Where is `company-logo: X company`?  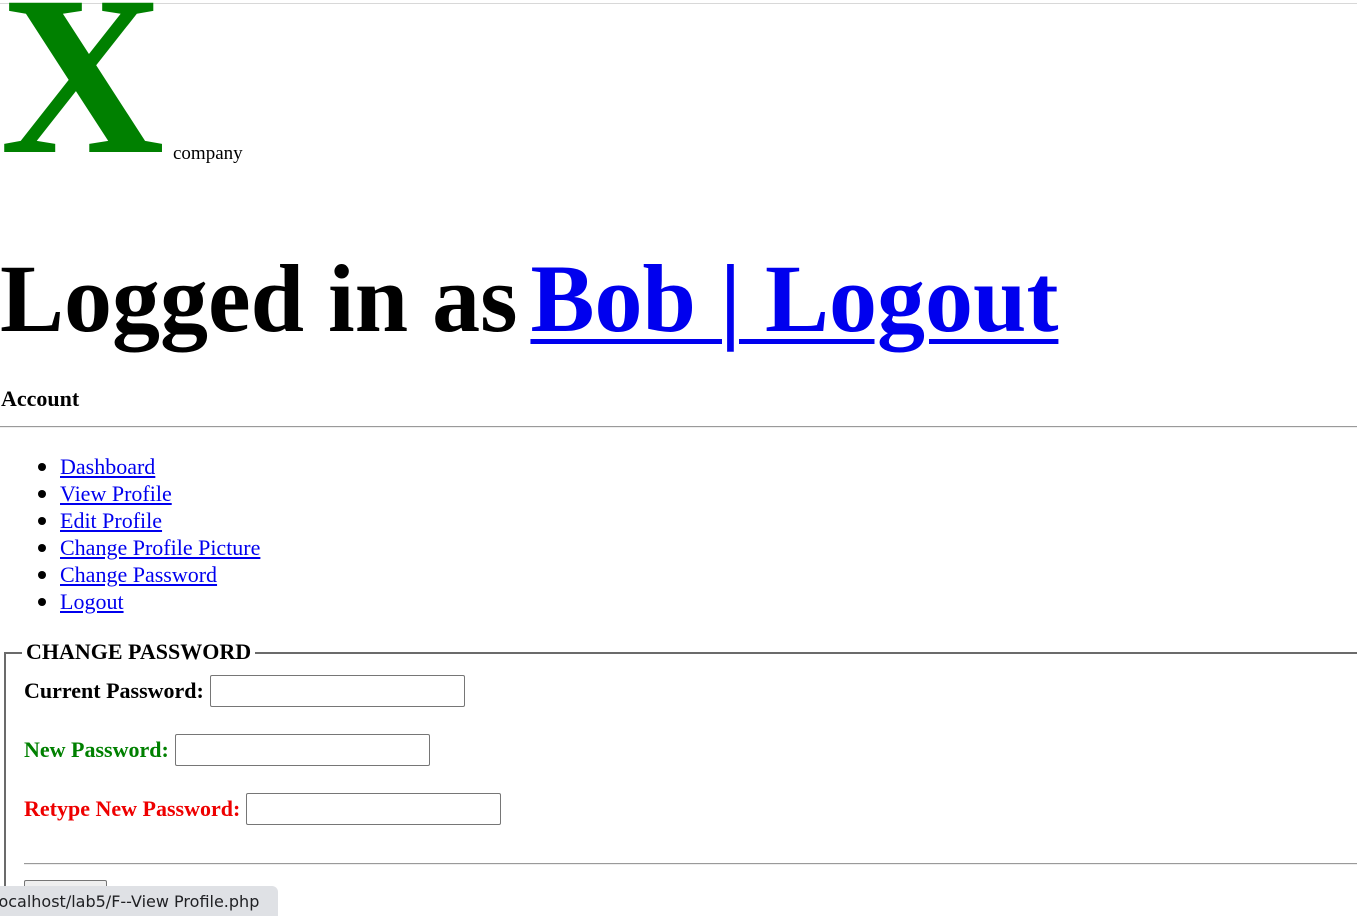 company-logo: X company is located at coordinates (150, 95).